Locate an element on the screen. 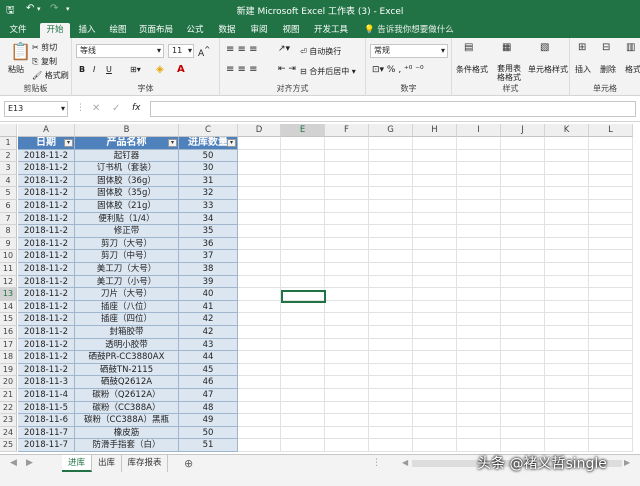 The height and width of the screenshot is (486, 640). table-cell: 50 is located at coordinates (208, 156).